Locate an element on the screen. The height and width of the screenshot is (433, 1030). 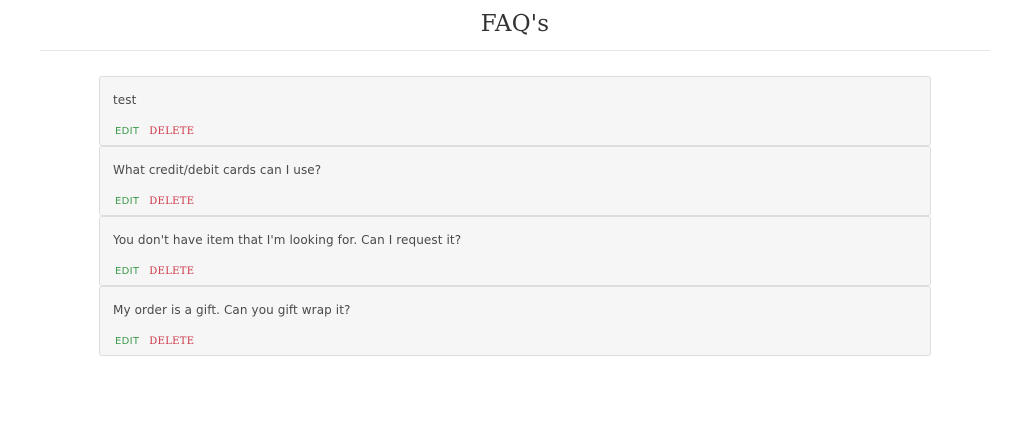
faq-question: test is located at coordinates (125, 100).